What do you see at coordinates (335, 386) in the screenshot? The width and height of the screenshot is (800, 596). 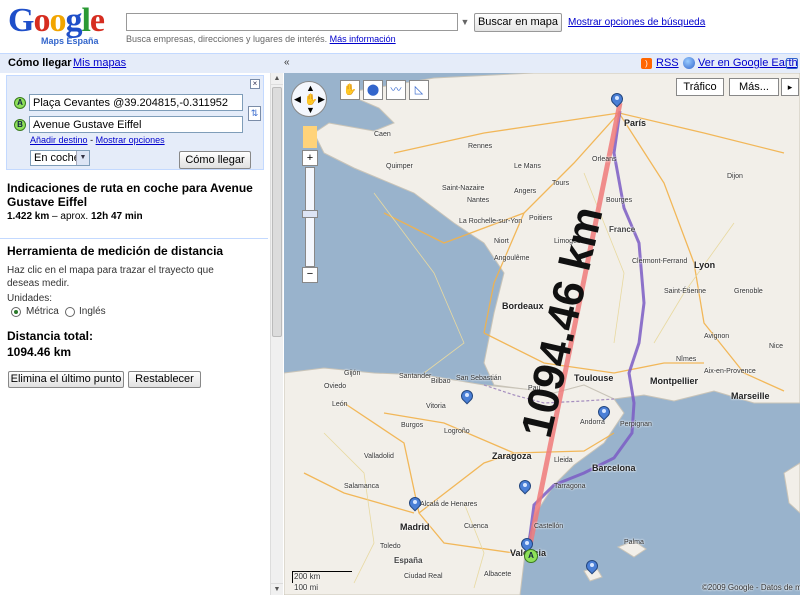 I see `map-label-oviedo: Oviedo` at bounding box center [335, 386].